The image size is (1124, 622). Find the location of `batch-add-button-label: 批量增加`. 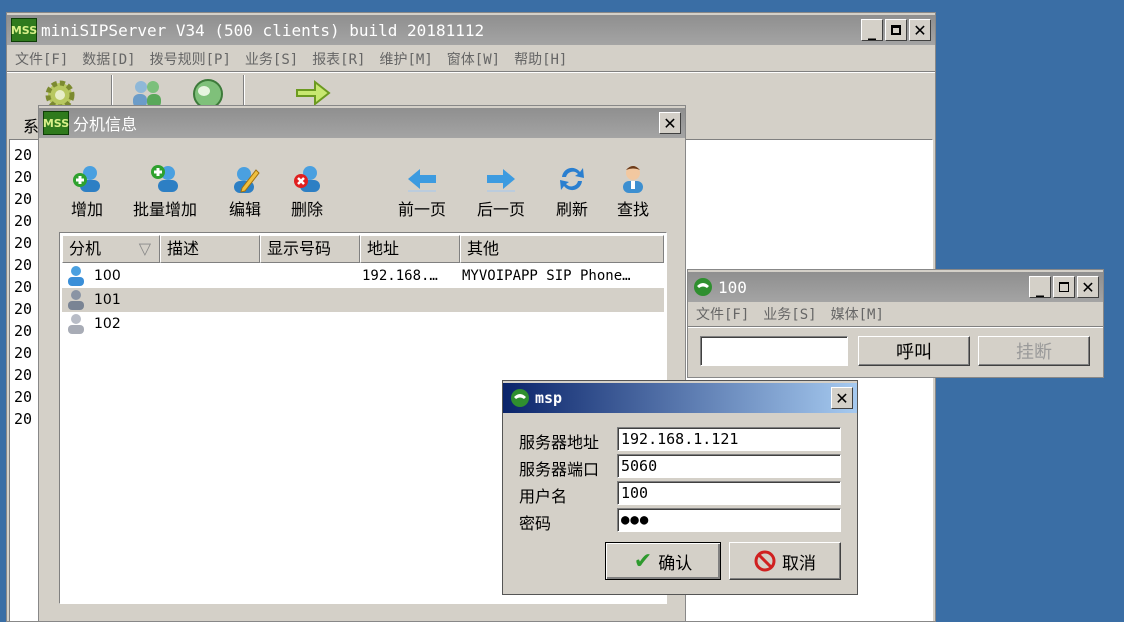

batch-add-button-label: 批量增加 is located at coordinates (165, 209).